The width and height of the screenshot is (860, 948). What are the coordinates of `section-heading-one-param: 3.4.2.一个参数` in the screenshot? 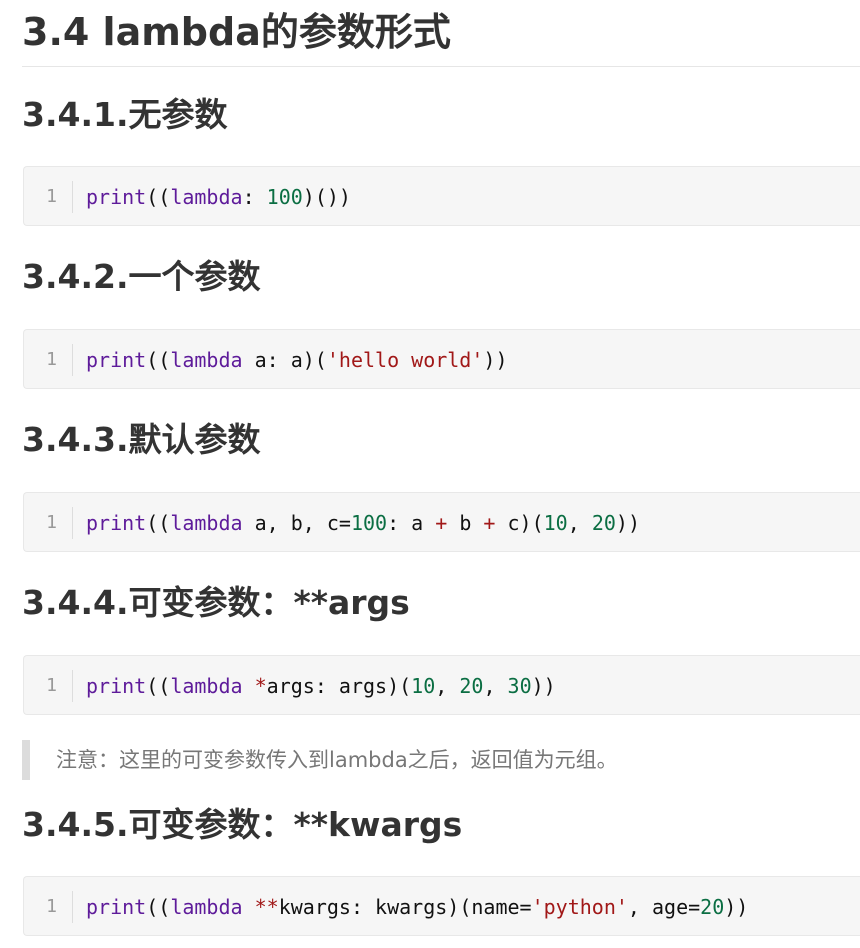 It's located at (141, 276).